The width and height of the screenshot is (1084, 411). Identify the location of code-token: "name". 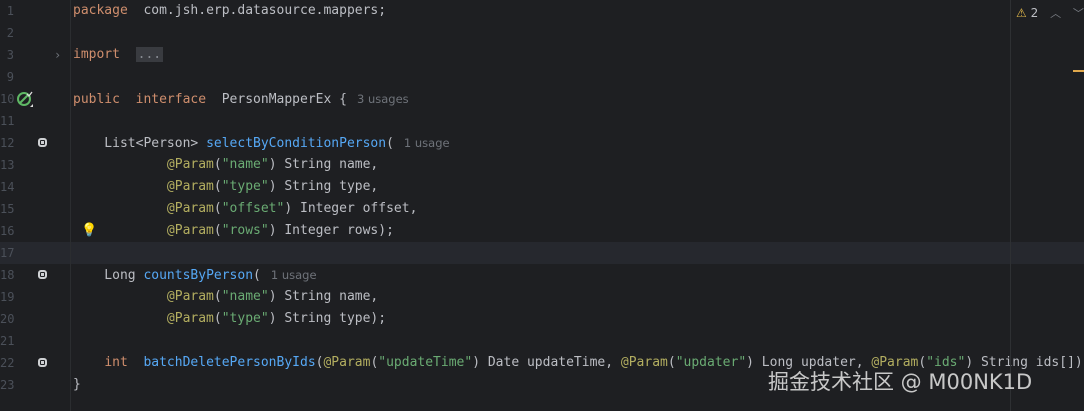
(245, 164).